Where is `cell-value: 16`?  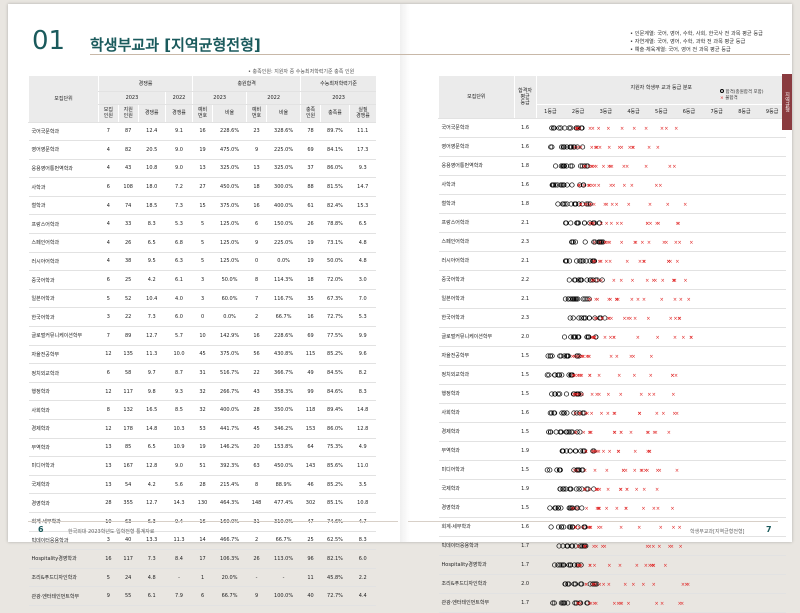
cell-value: 16 is located at coordinates (256, 206).